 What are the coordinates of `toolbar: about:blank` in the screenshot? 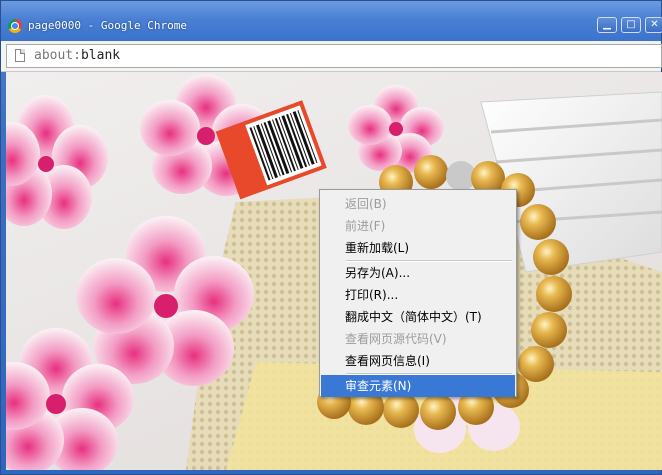 It's located at (331, 56).